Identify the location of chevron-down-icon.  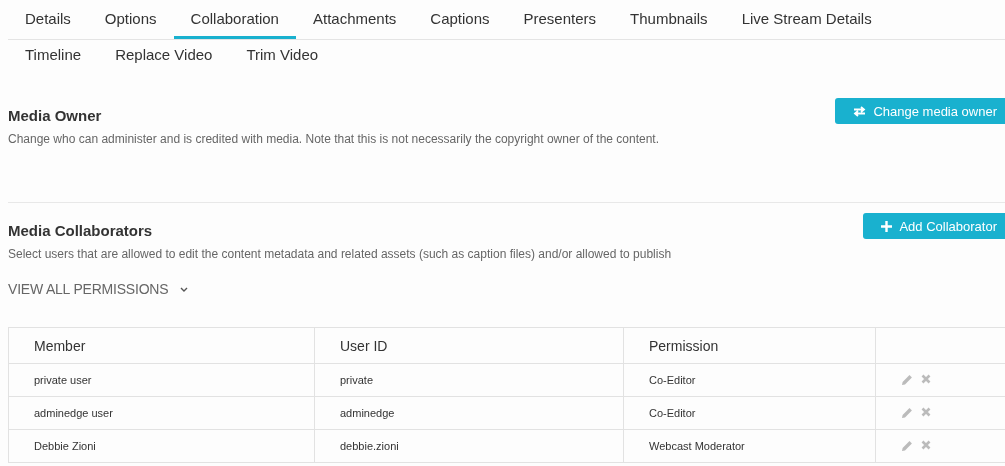
(184, 289).